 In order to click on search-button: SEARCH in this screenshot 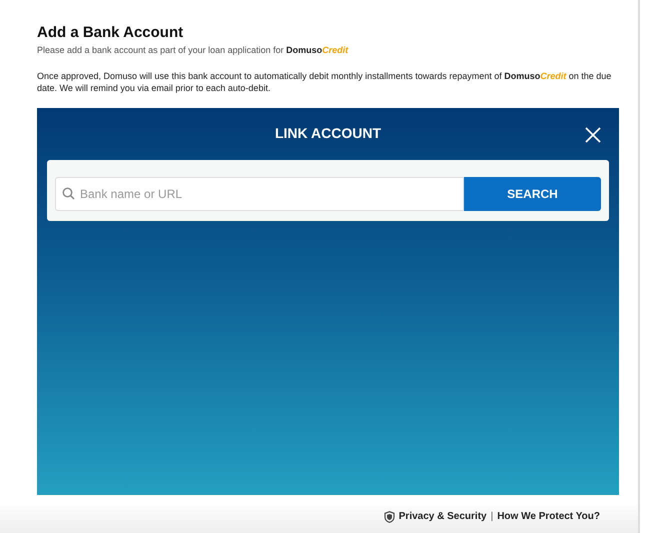, I will do `click(532, 193)`.